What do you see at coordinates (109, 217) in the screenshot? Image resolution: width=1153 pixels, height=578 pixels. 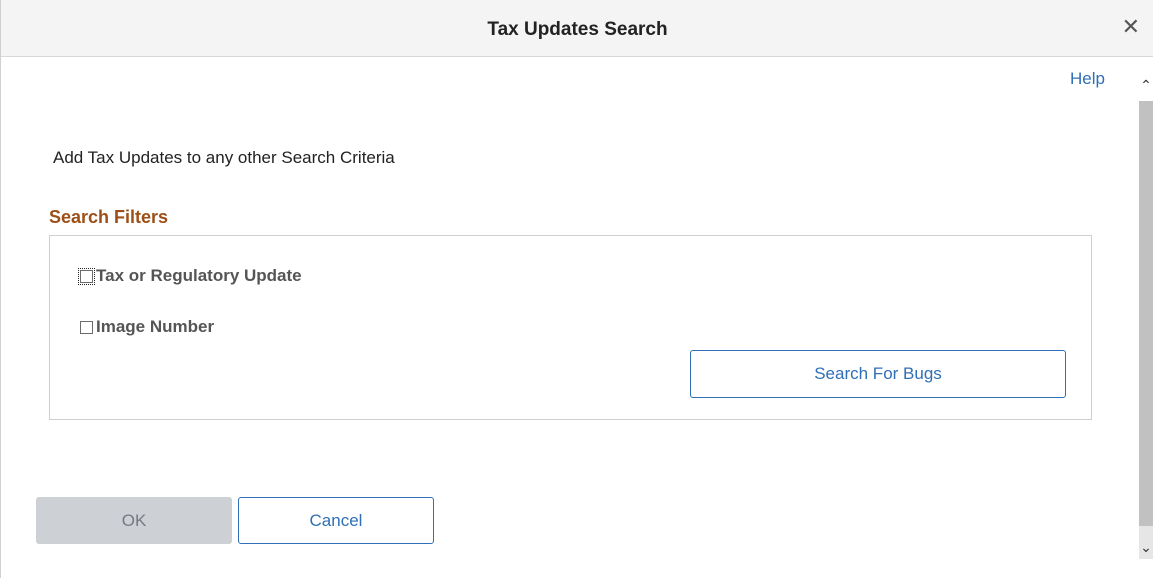 I see `search-filters-heading: Search Filters` at bounding box center [109, 217].